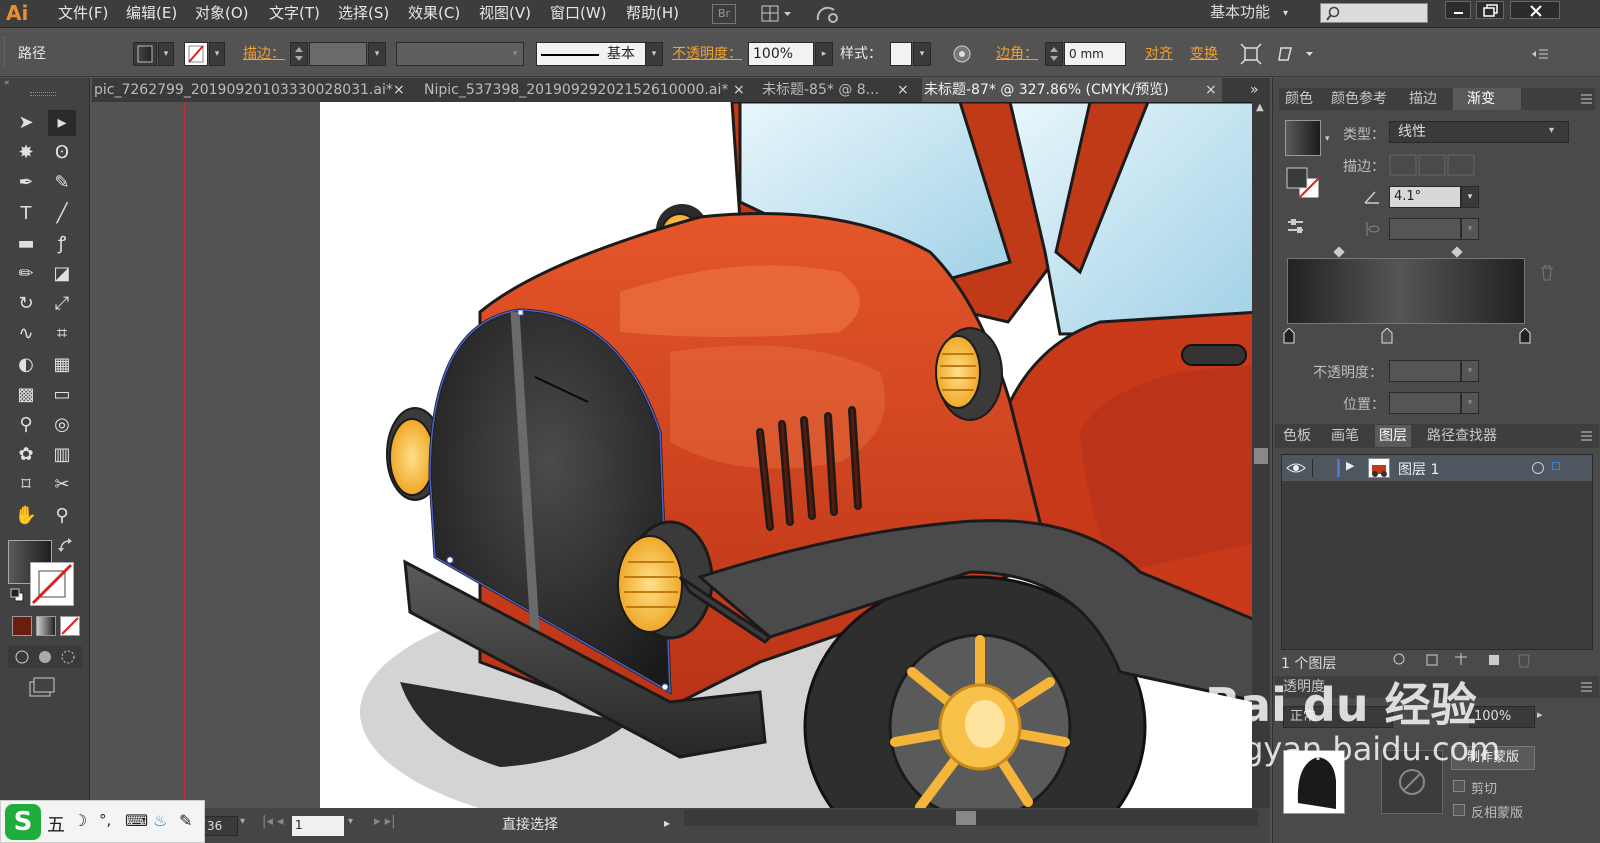  I want to click on color-mode-button, so click(22, 626).